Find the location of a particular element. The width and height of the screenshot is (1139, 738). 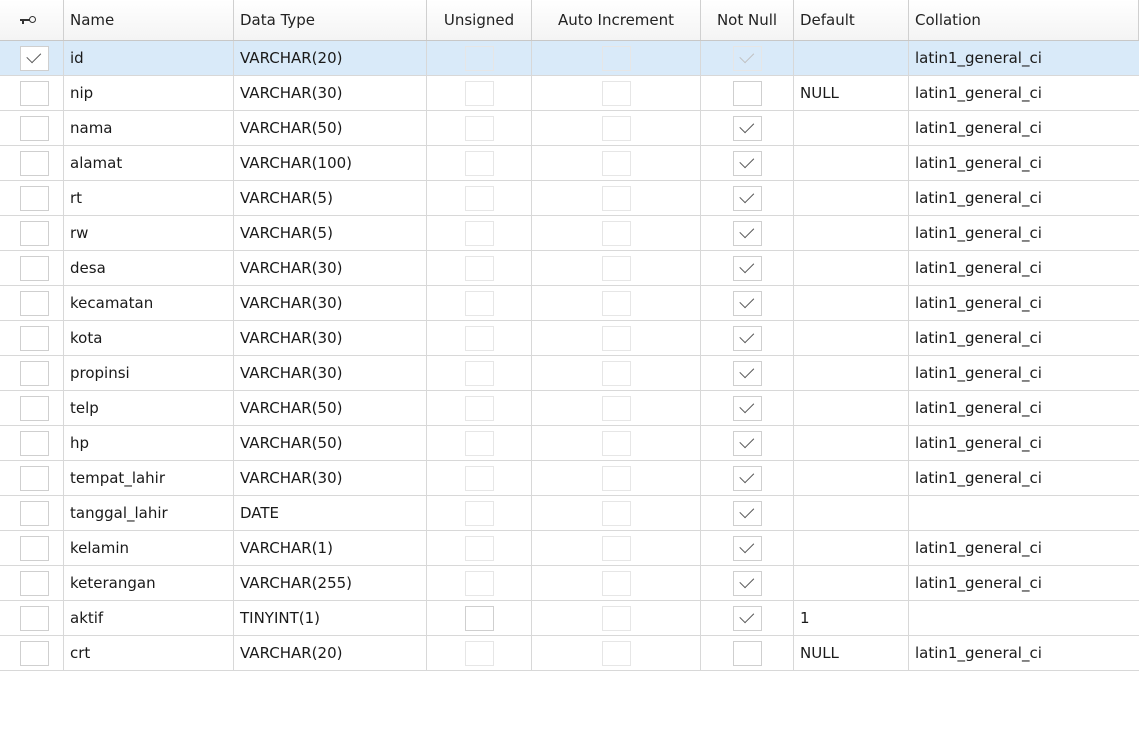

table-row: keterangan VARCHAR(255) latin1_general_ci is located at coordinates (569, 583).